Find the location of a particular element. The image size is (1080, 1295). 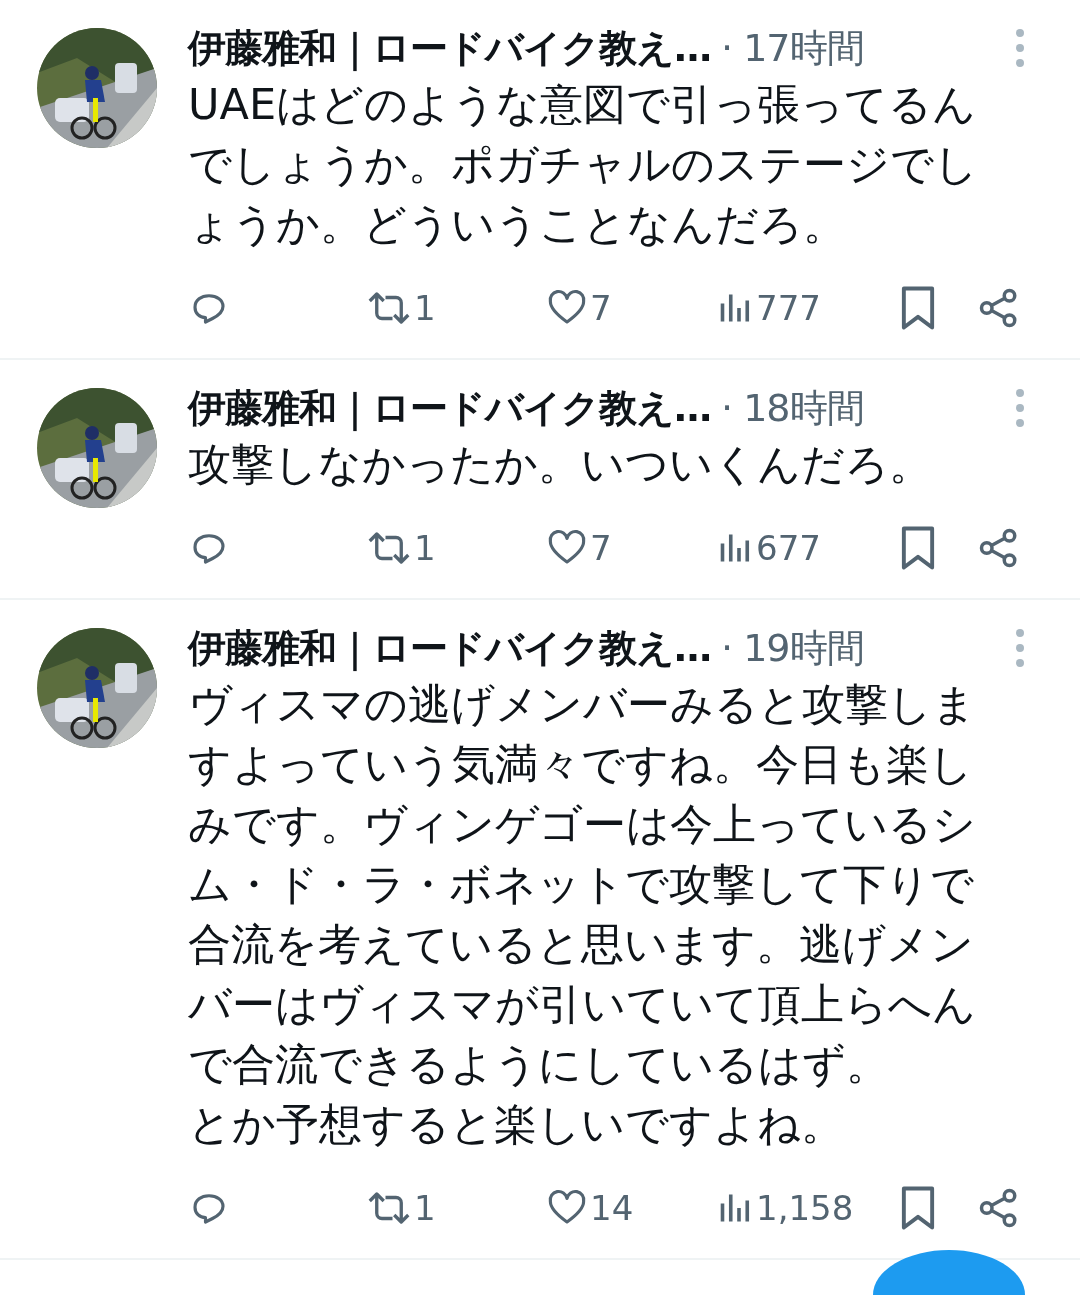

post-time: · 18時間 is located at coordinates (792, 408).